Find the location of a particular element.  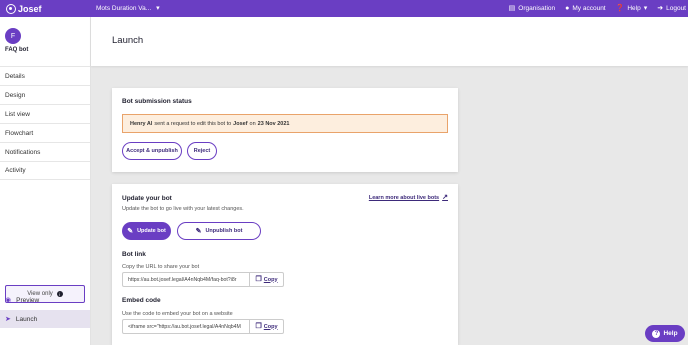

embed-code-title: Embed code is located at coordinates (141, 300).